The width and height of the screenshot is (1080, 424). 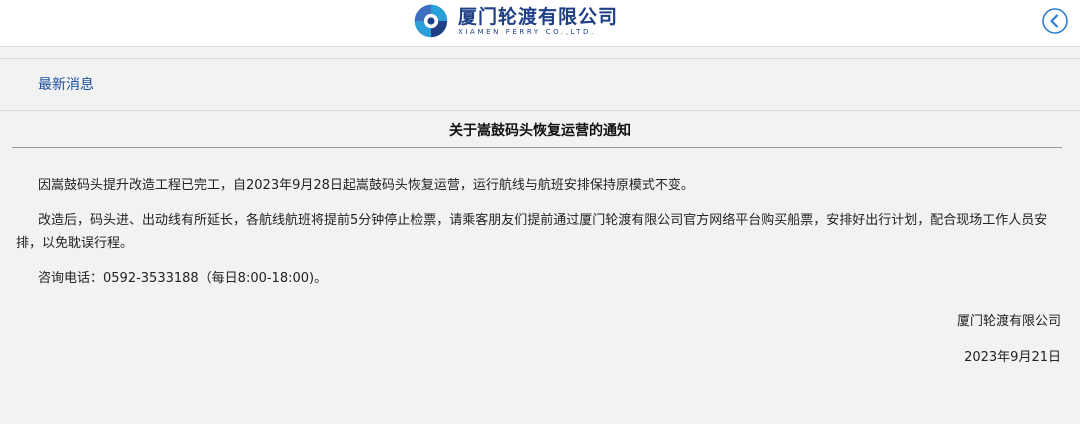 I want to click on title-underline, so click(x=537, y=147).